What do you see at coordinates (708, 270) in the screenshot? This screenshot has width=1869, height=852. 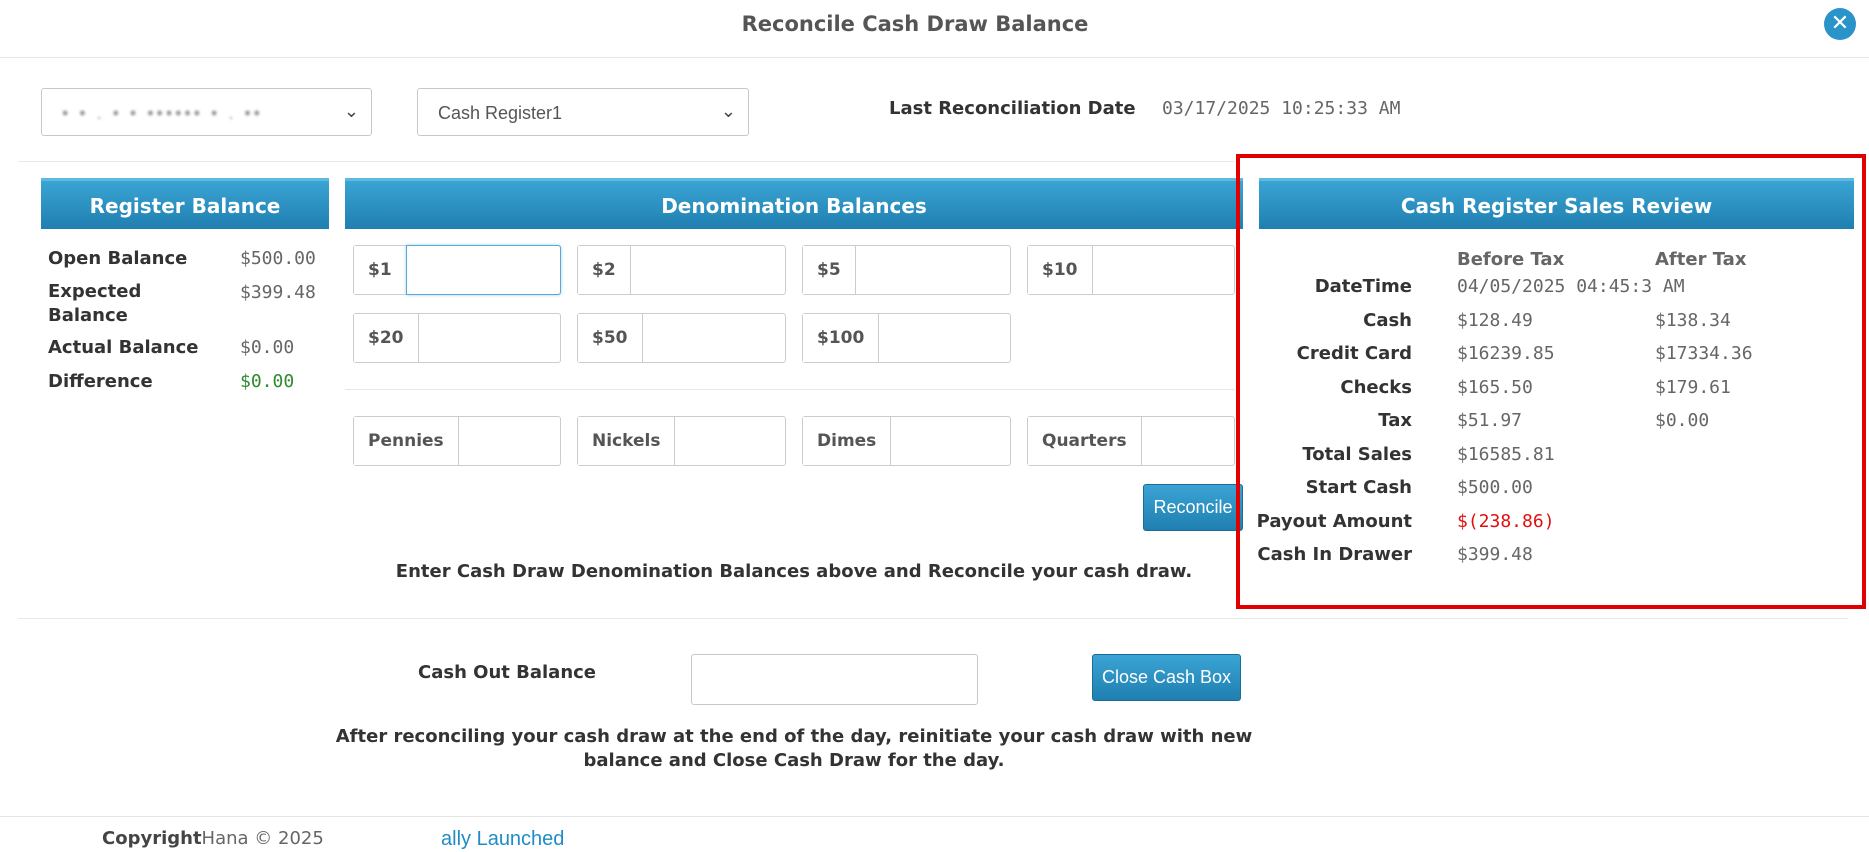 I see `denomination-2-input` at bounding box center [708, 270].